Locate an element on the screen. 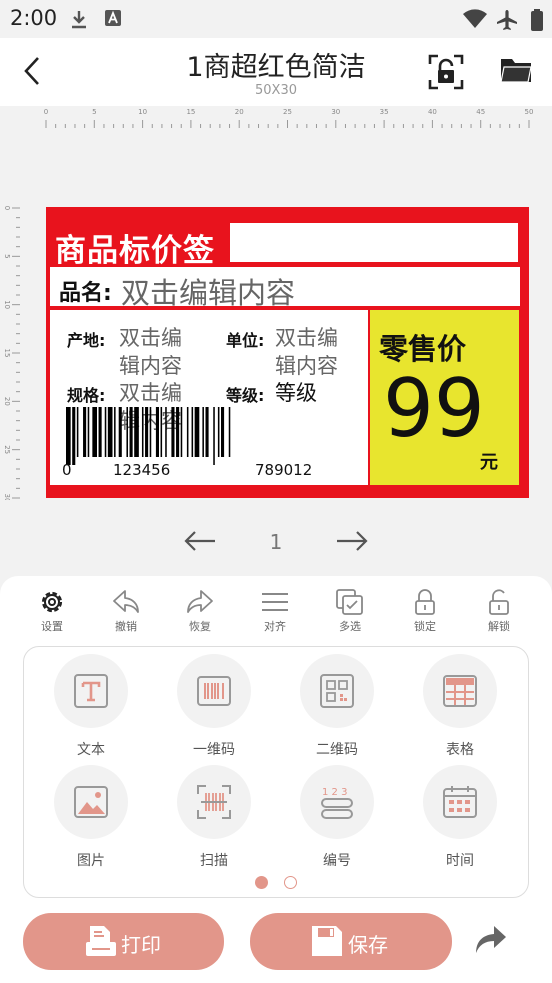  spec-prefix: 规格: is located at coordinates (86, 395).